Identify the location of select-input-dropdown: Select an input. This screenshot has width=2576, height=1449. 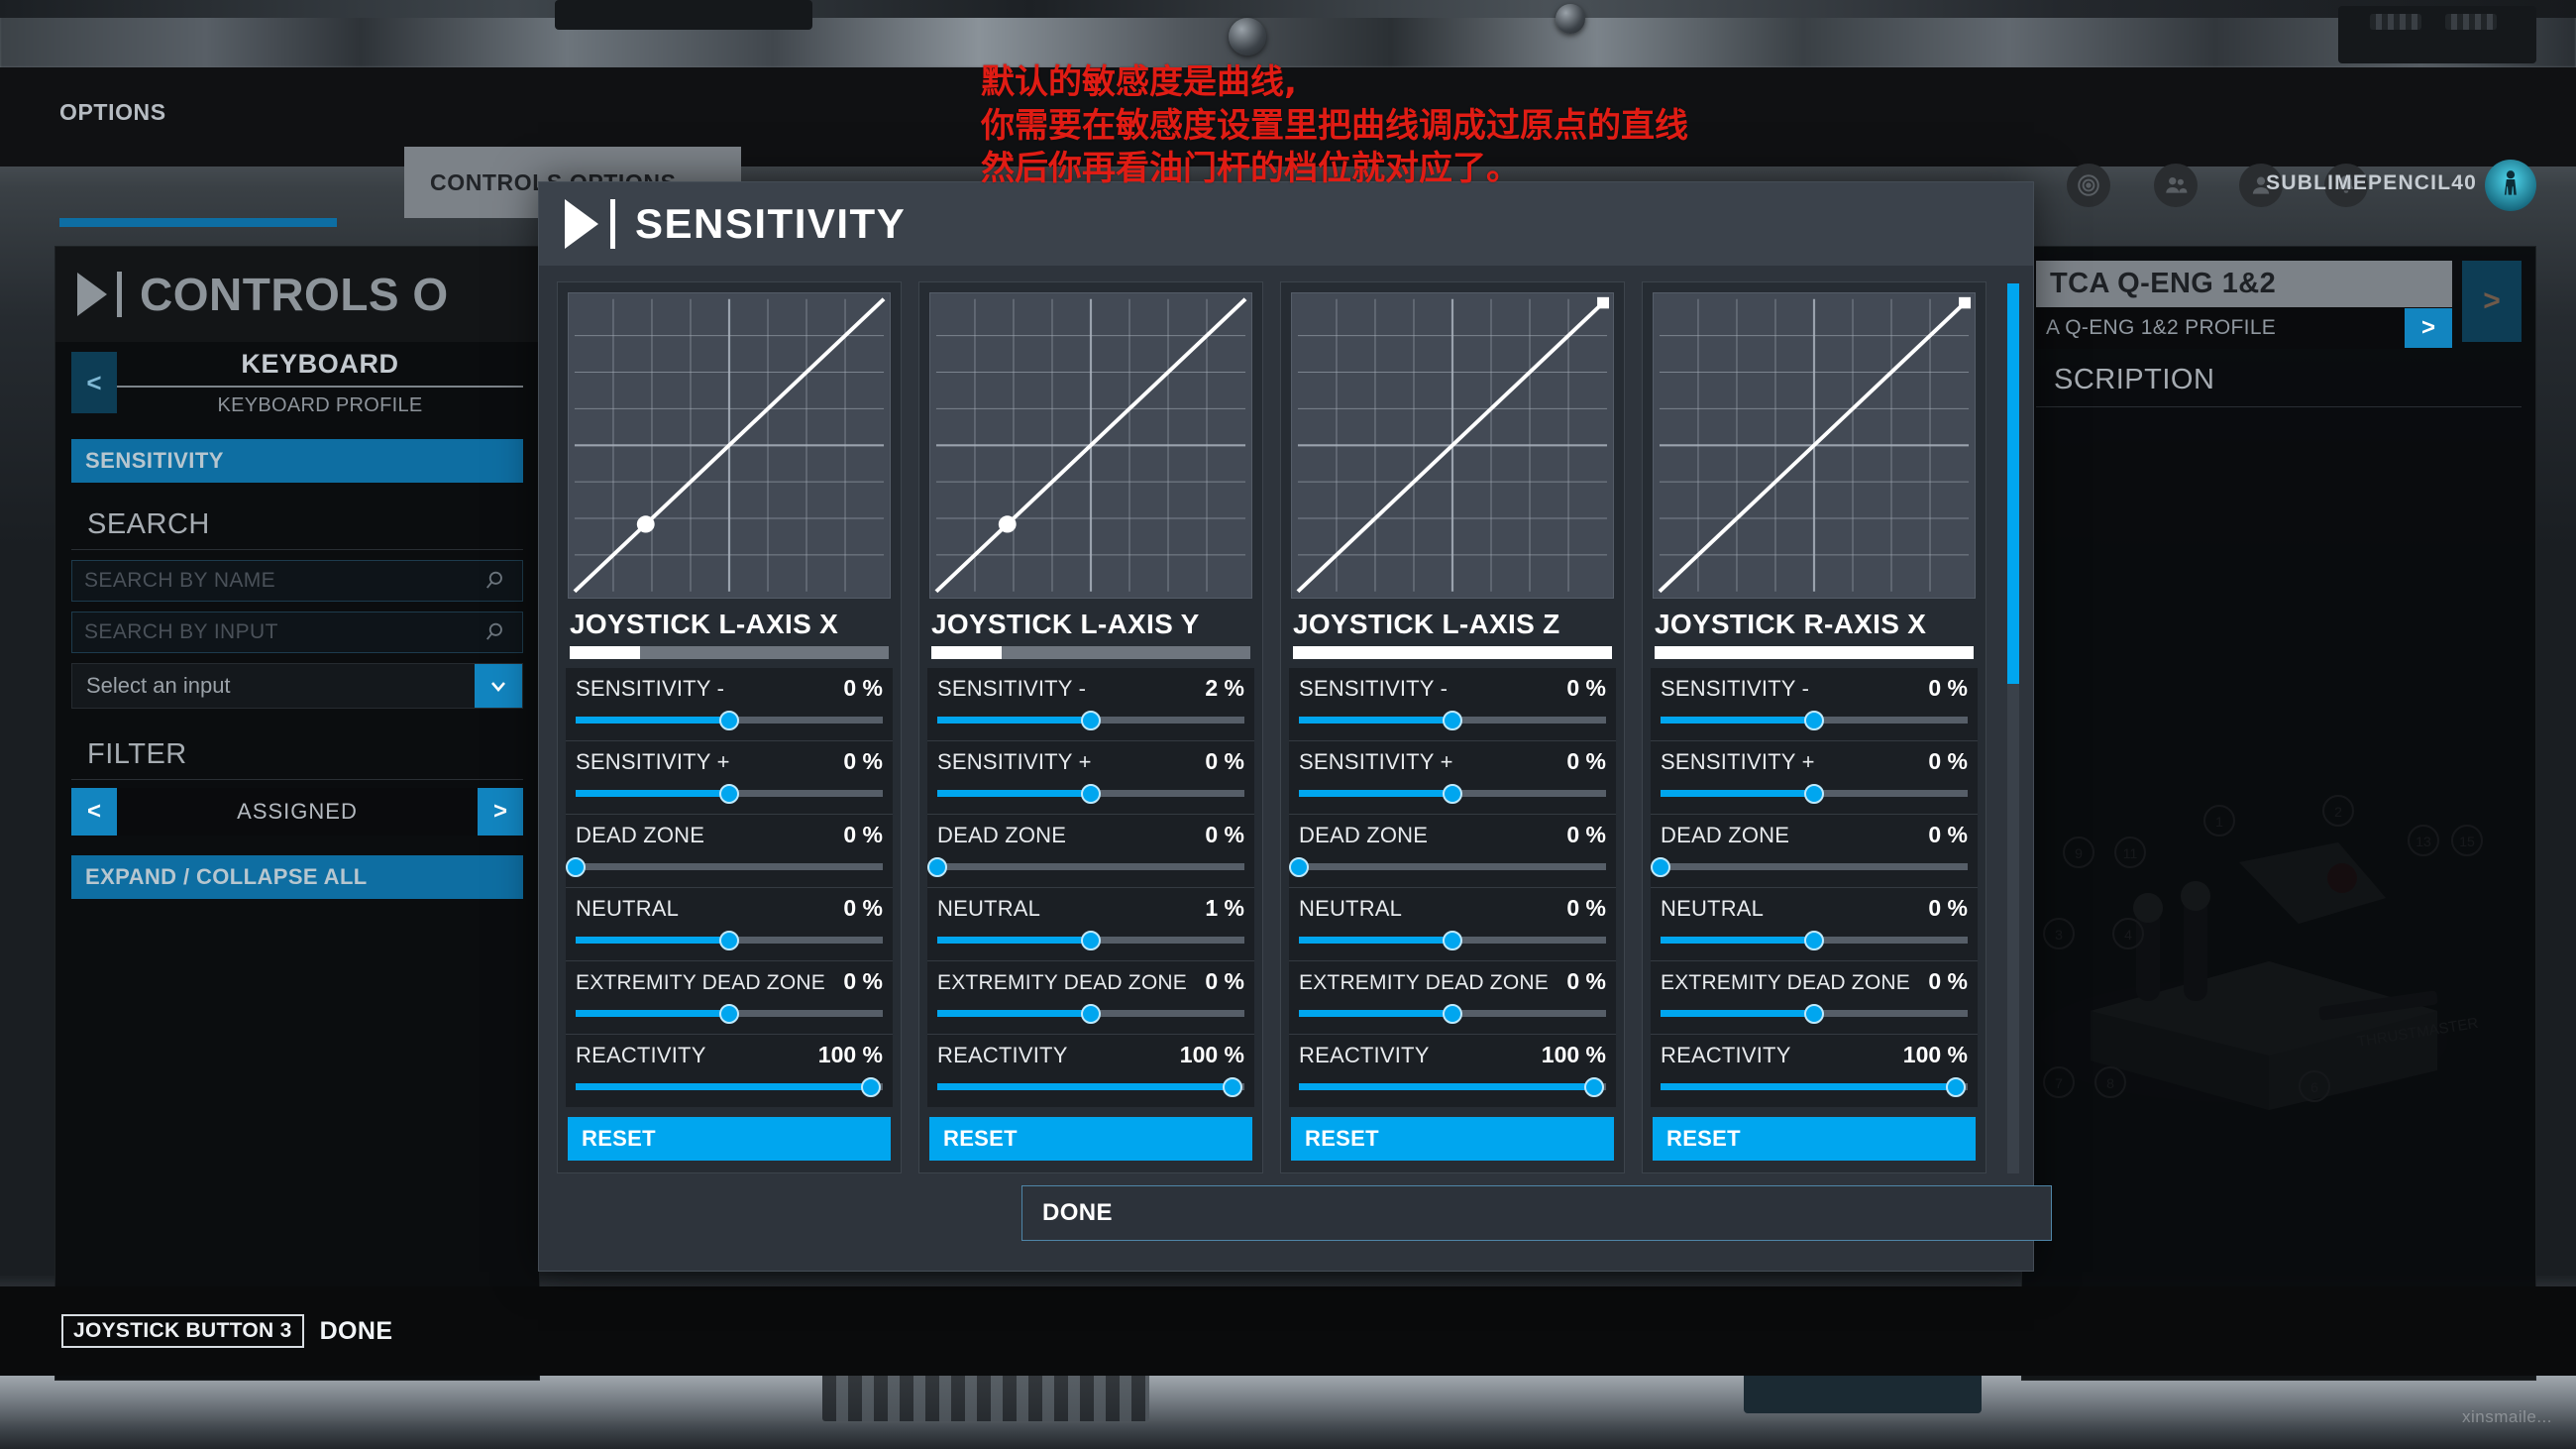
(297, 686).